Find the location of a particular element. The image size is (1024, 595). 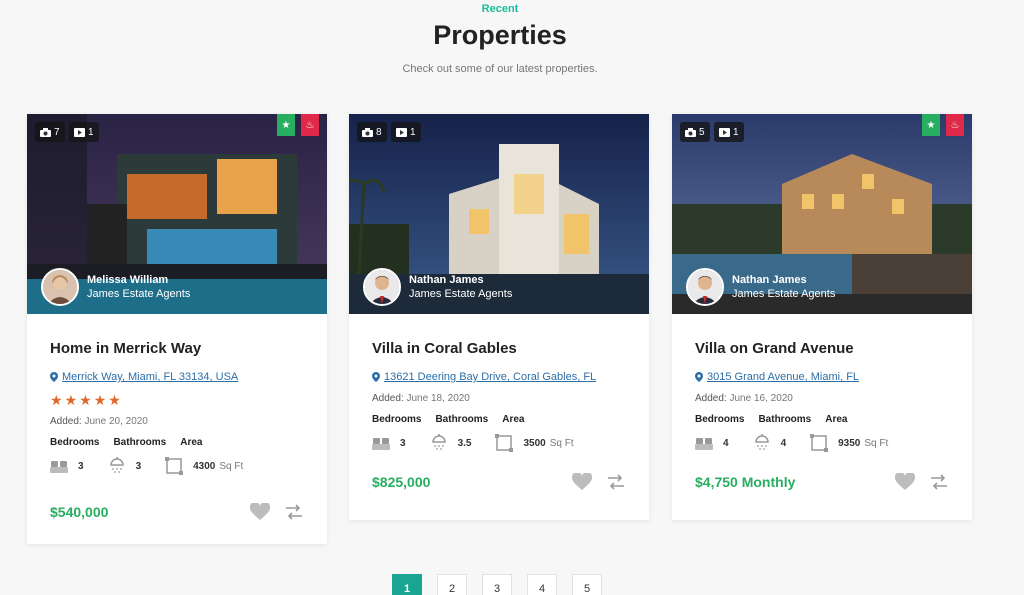

property-address: Merrick Way, Miami, FL 33134, USA is located at coordinates (177, 377).